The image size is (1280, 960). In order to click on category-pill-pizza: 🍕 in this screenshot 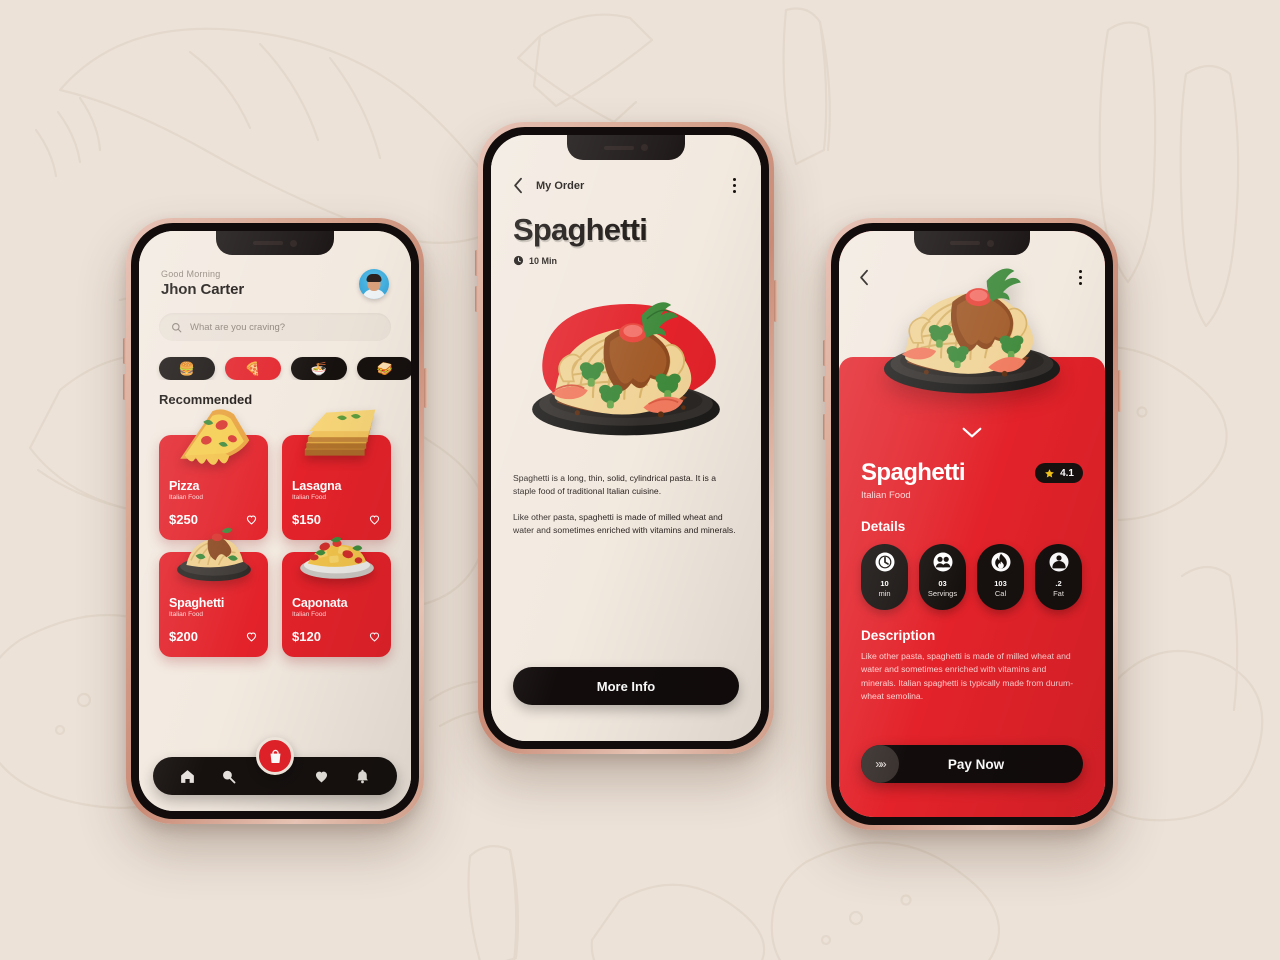, I will do `click(253, 368)`.